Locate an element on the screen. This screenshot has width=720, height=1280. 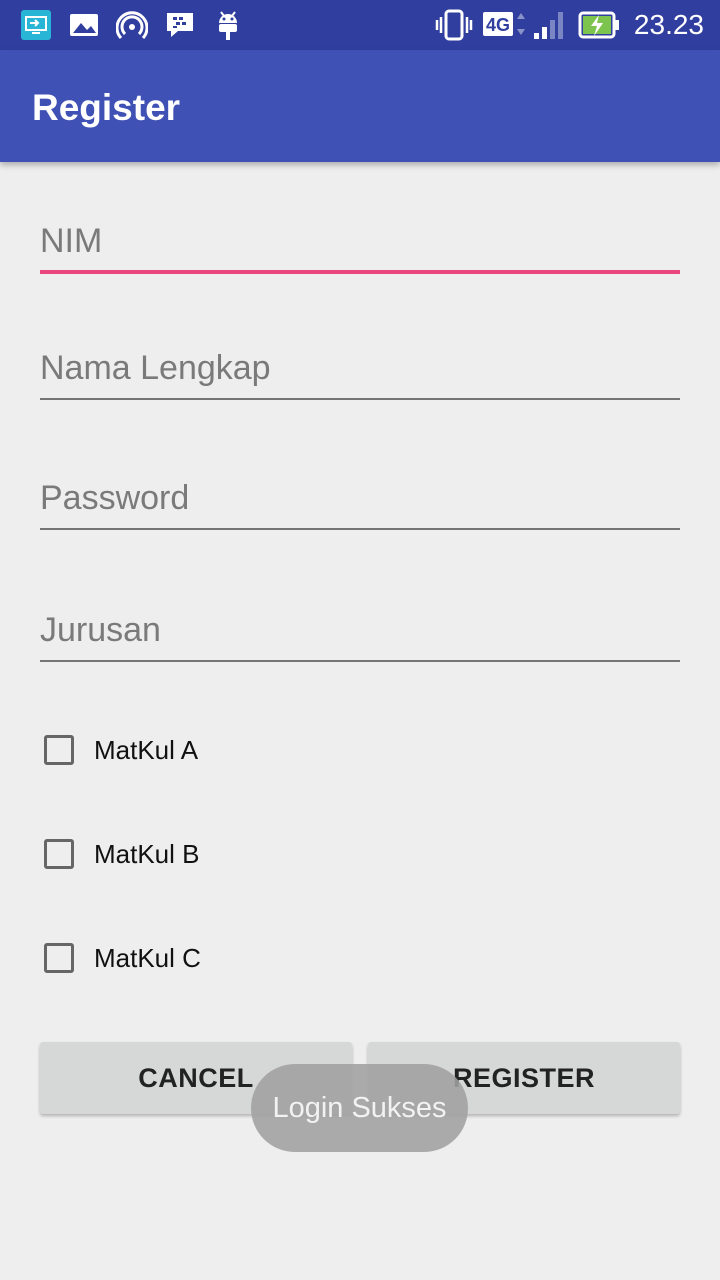
nim-field is located at coordinates (360, 243).